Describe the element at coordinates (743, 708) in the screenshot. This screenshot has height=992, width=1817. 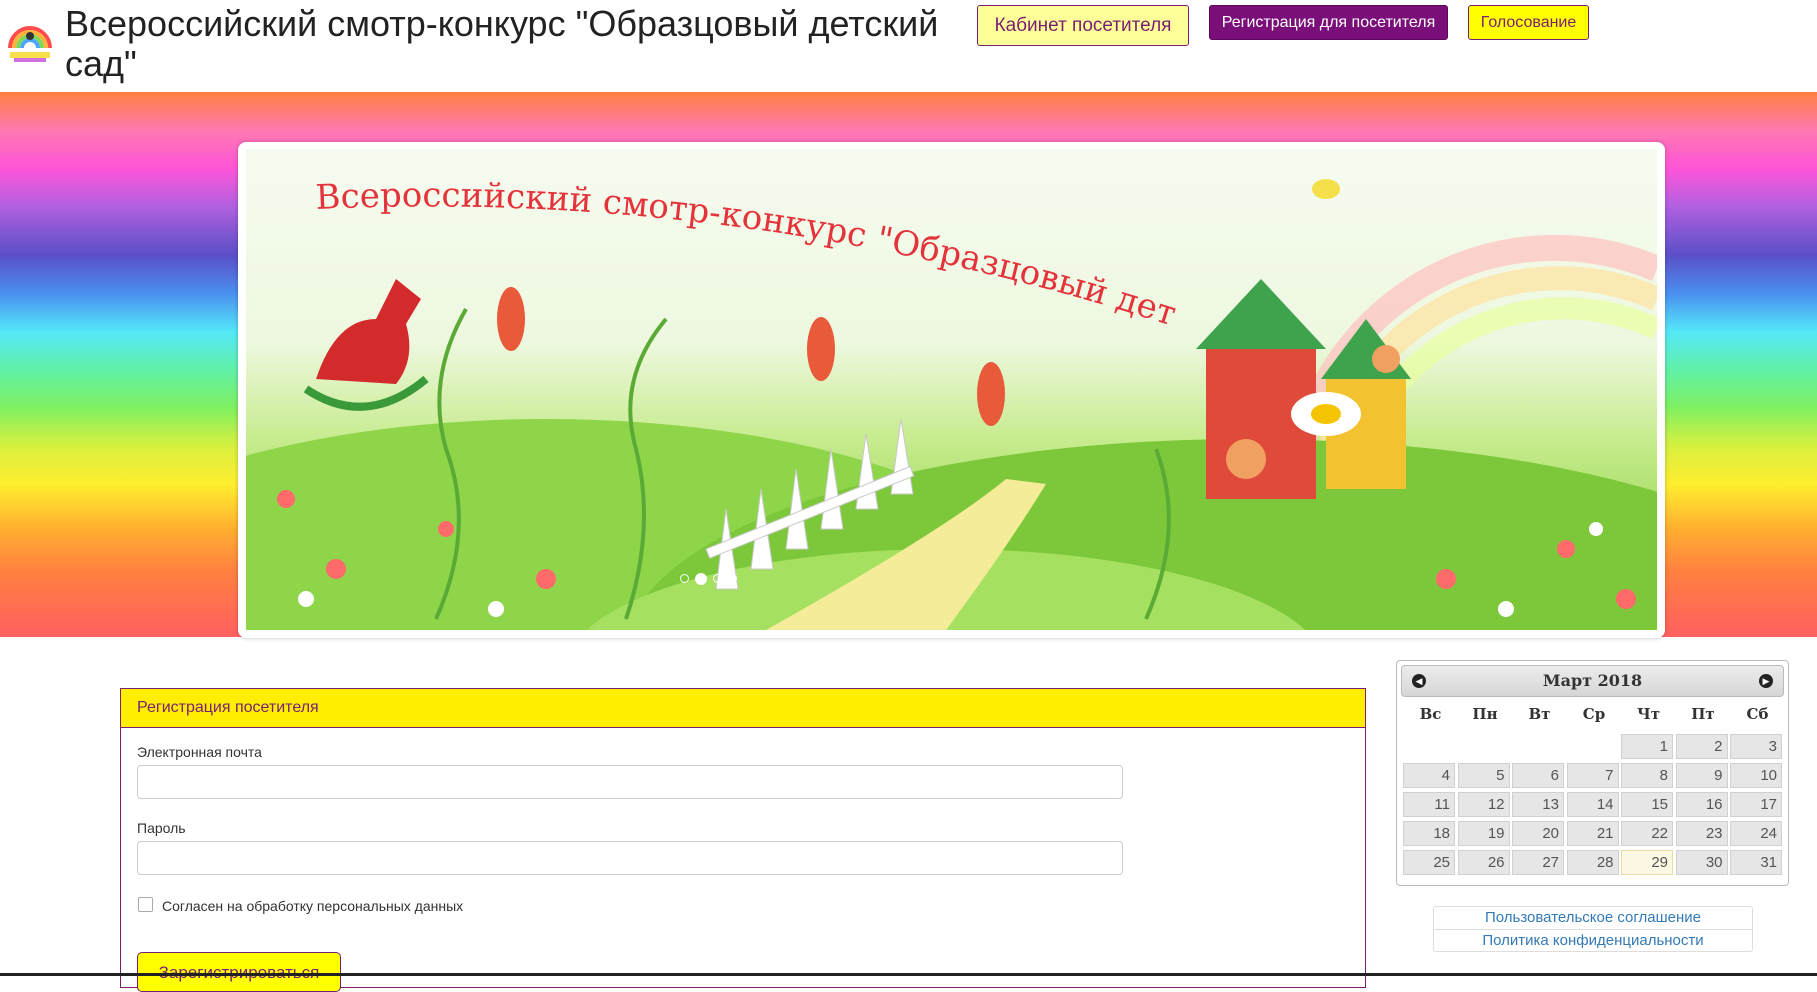
I see `panel-heading: Регистрация посетителя` at that location.